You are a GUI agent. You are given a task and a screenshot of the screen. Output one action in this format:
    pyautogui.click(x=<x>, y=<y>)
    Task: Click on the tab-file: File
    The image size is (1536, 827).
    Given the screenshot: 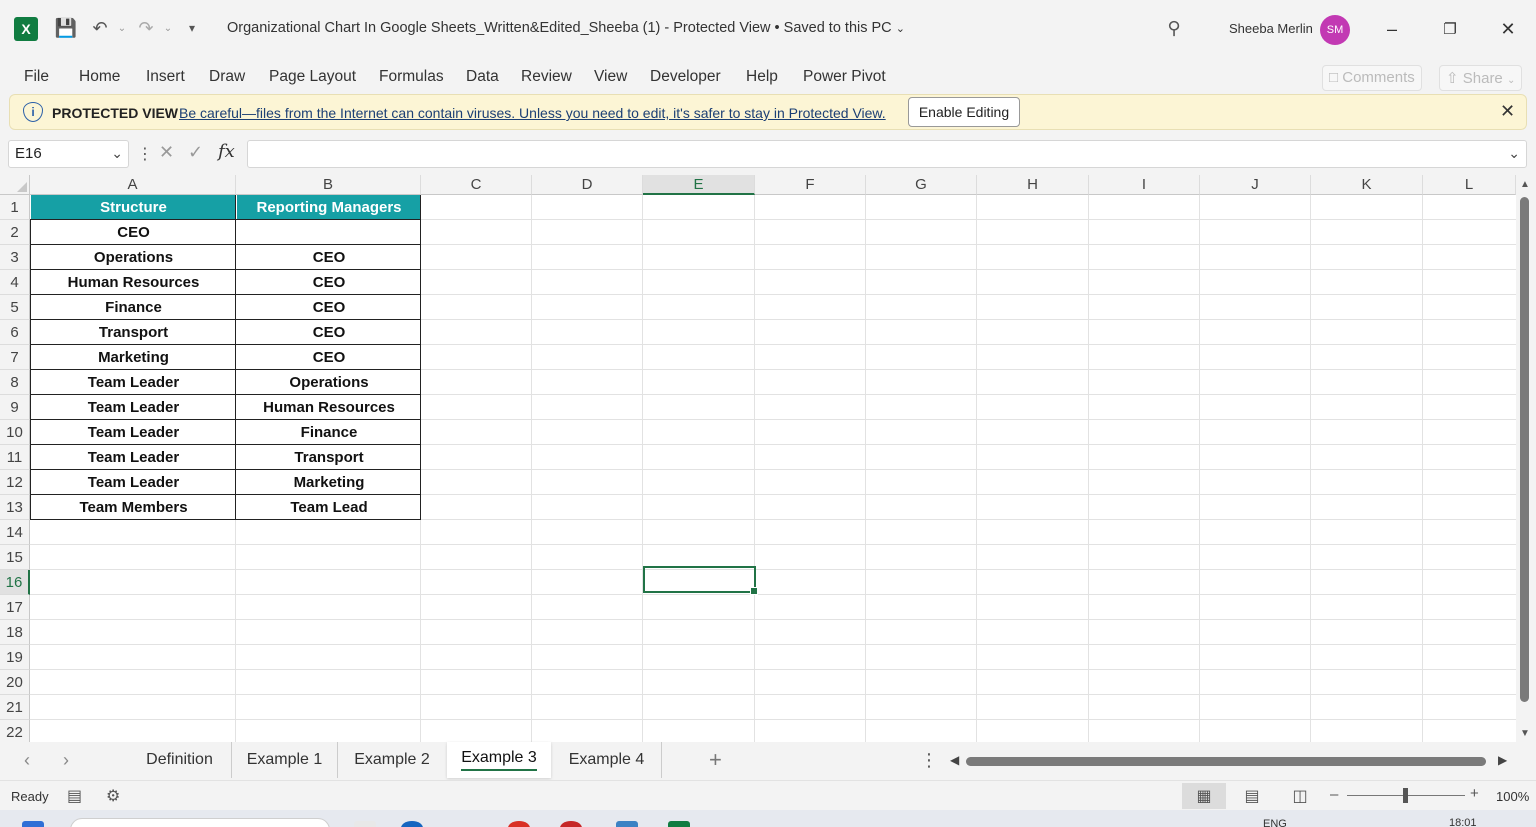 What is the action you would take?
    pyautogui.click(x=36, y=77)
    